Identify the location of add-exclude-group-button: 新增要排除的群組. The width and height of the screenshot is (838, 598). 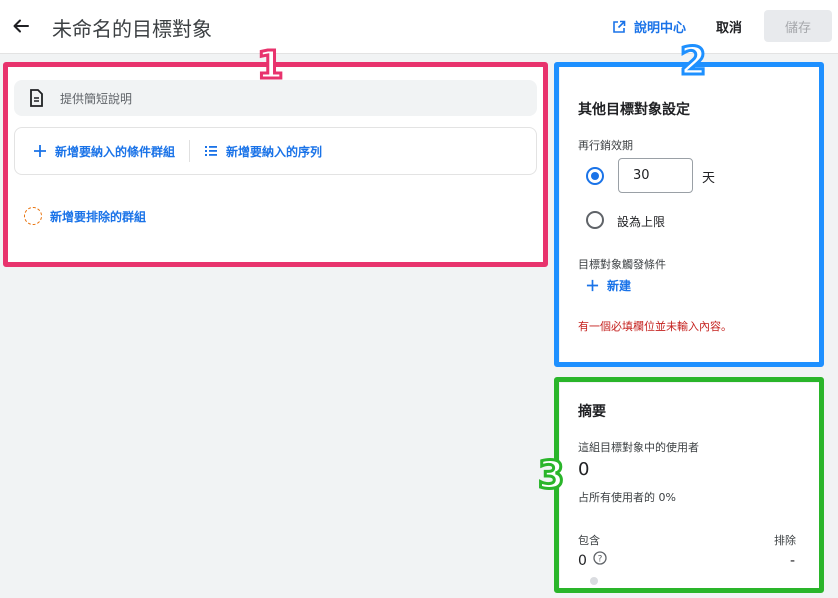
(85, 216).